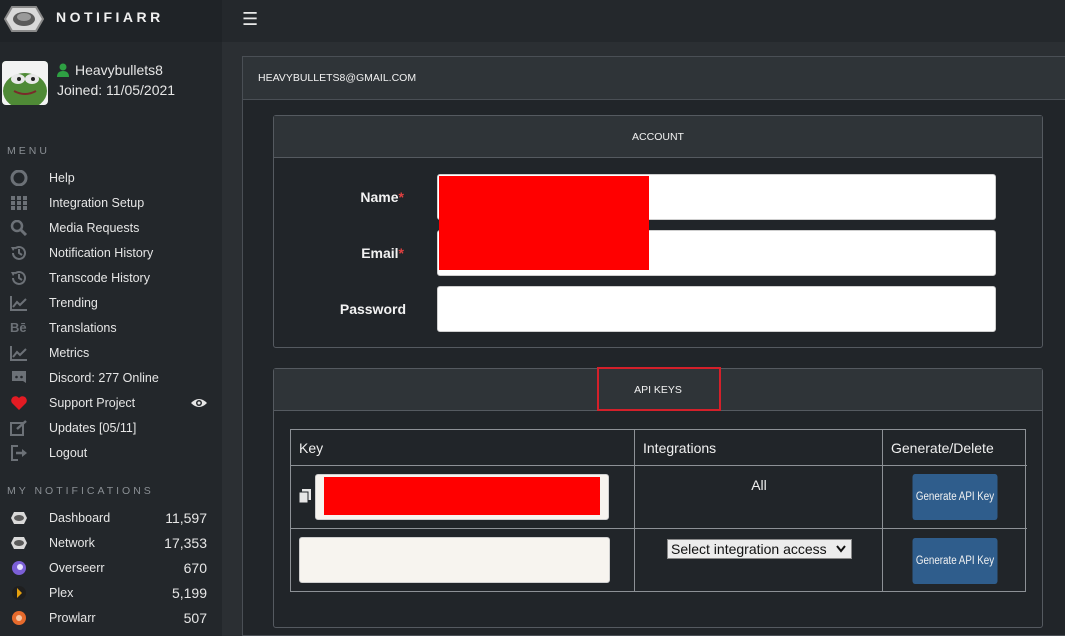 The width and height of the screenshot is (1065, 636). Describe the element at coordinates (111, 278) in the screenshot. I see `menu-item-transcode-history: Transcode History` at that location.